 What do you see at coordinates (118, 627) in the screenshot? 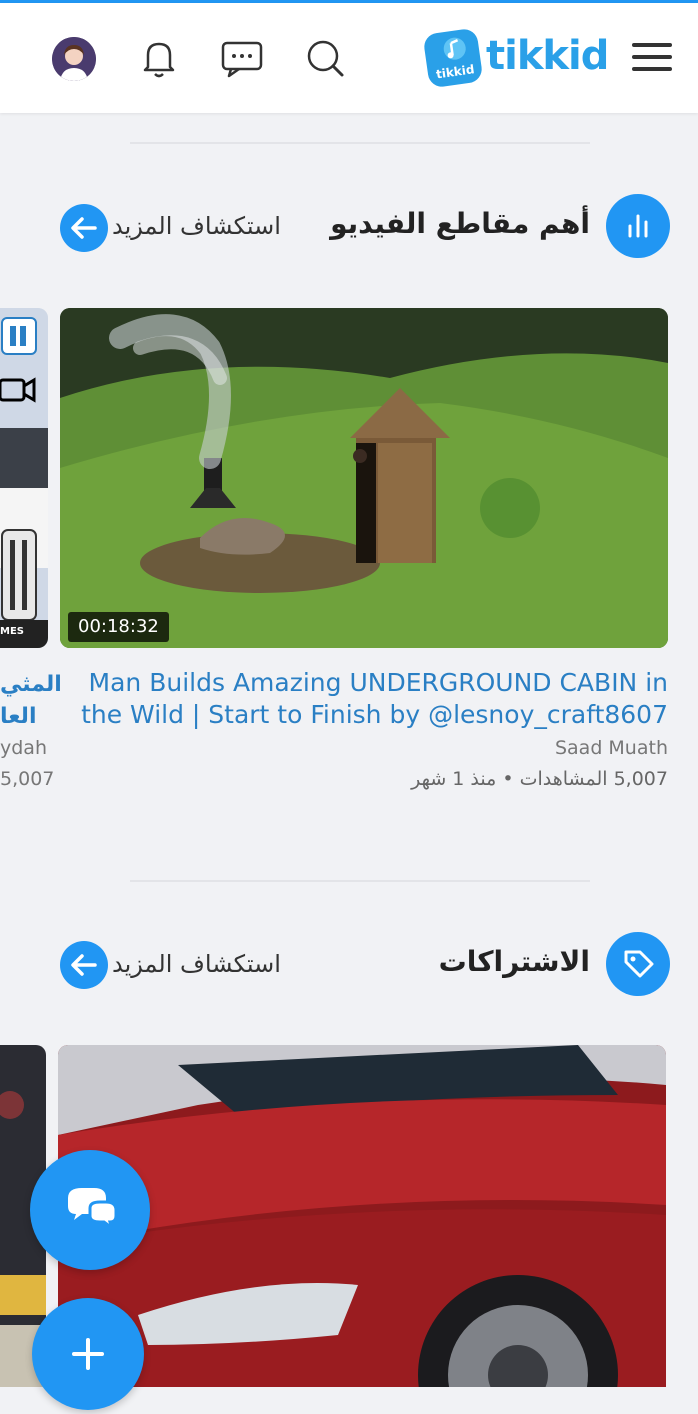
I see `video-duration: 00:18:32` at bounding box center [118, 627].